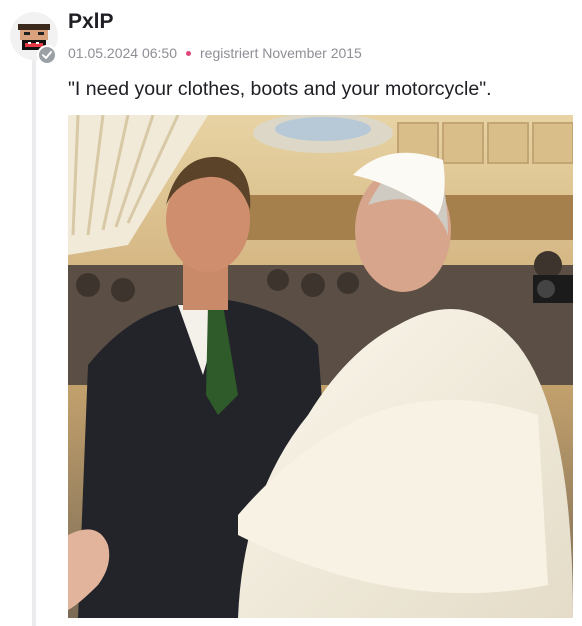  Describe the element at coordinates (91, 22) in the screenshot. I see `username: PxlP` at that location.